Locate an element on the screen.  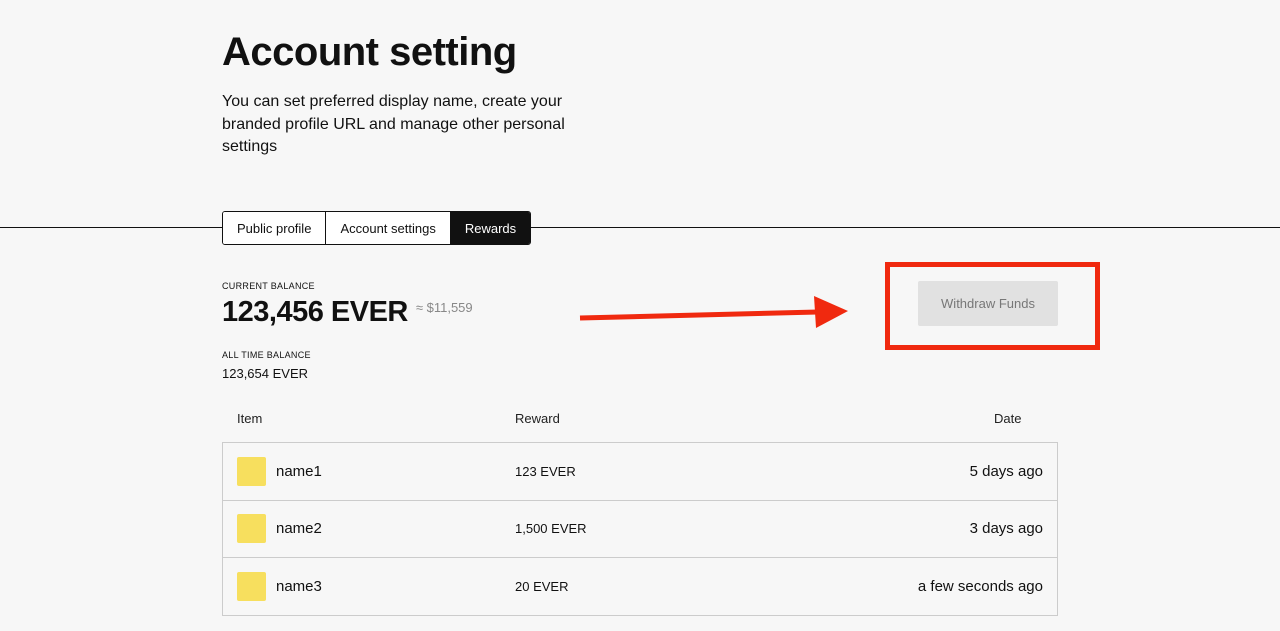
all-time-balance-value: 123,654 EVER is located at coordinates (265, 373).